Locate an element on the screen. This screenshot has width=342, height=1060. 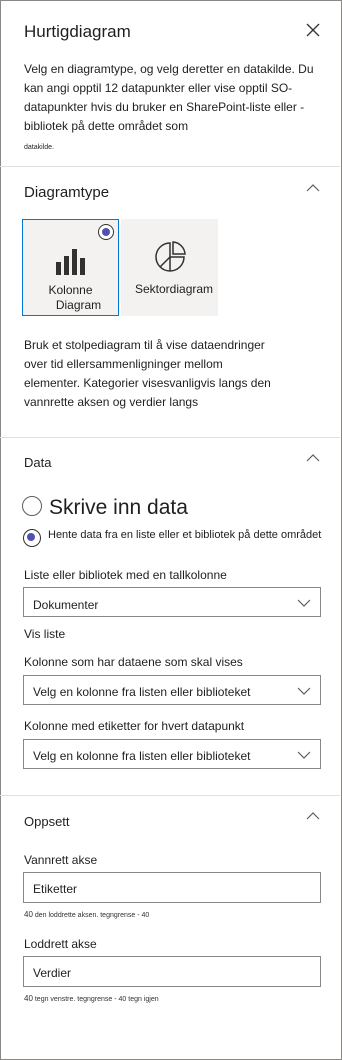
x-axis-hint: 40 den loddrette aksen. tegngrense - 40 is located at coordinates (86, 914).